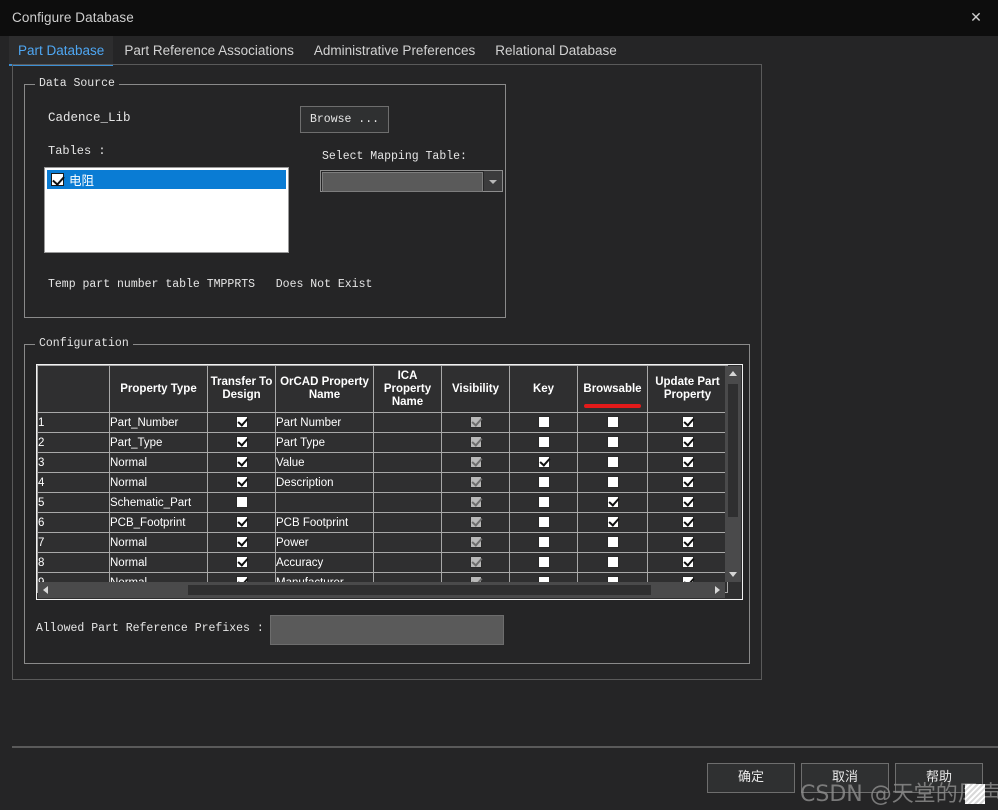 This screenshot has width=998, height=810. What do you see at coordinates (382, 522) in the screenshot?
I see `table-row: 6 PCB_Footprint PCB Footprint` at bounding box center [382, 522].